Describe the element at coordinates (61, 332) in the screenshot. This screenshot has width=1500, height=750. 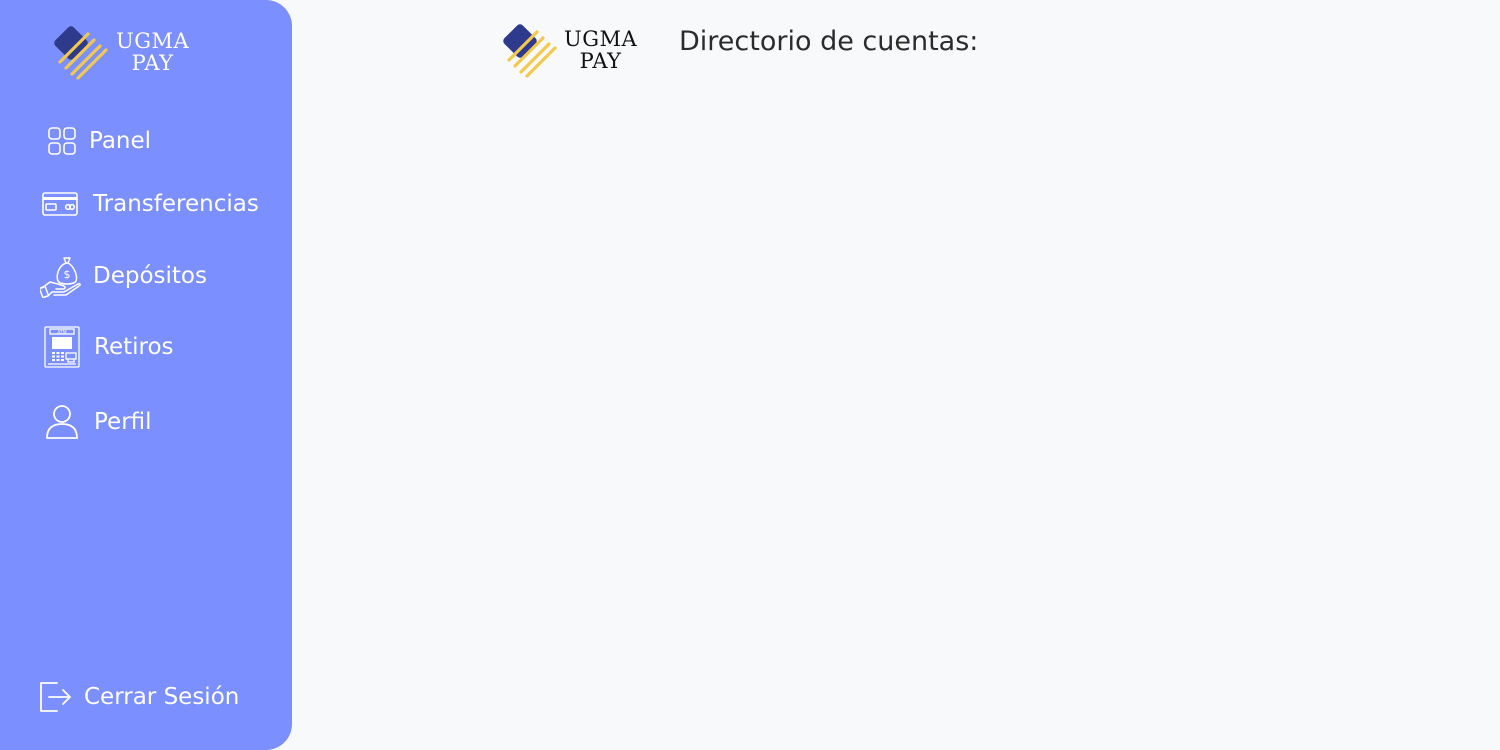
I see `svg-text: ATM` at that location.